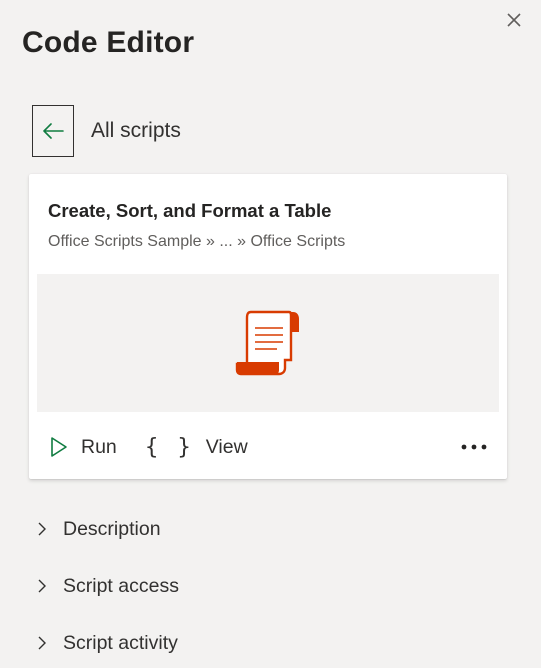 The width and height of the screenshot is (541, 668). I want to click on view-label: View, so click(226, 446).